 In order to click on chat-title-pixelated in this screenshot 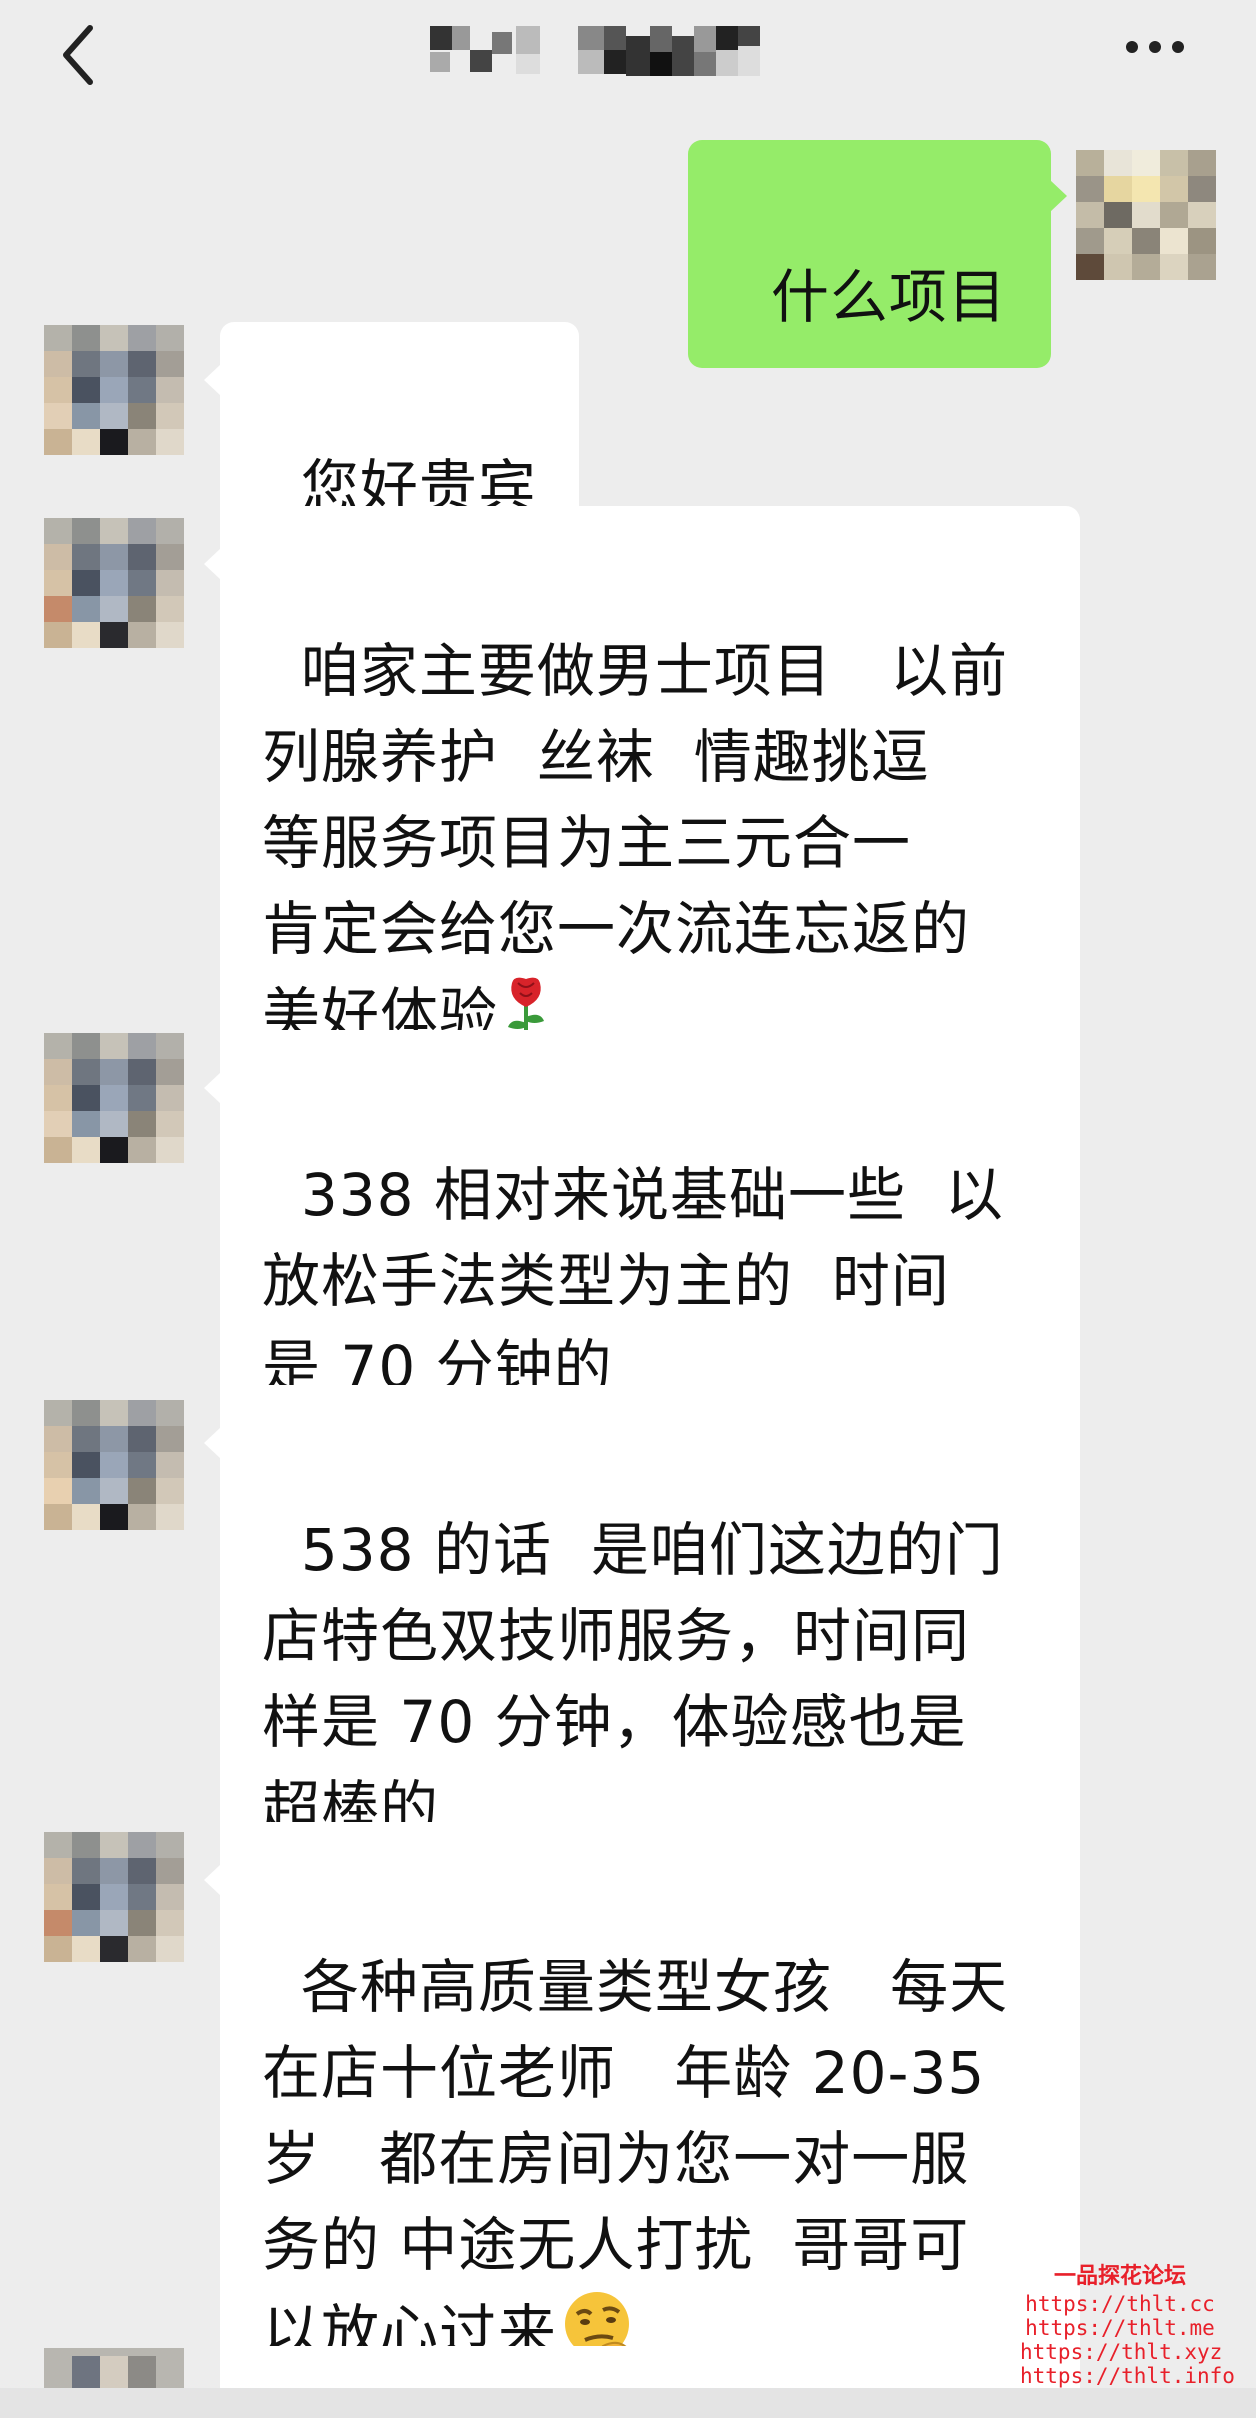, I will do `click(615, 54)`.